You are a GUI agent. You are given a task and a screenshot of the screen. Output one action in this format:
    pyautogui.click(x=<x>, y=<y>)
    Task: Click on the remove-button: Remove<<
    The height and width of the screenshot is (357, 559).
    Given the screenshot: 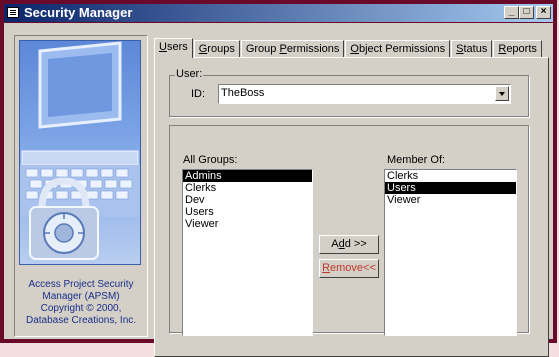 What is the action you would take?
    pyautogui.click(x=349, y=268)
    